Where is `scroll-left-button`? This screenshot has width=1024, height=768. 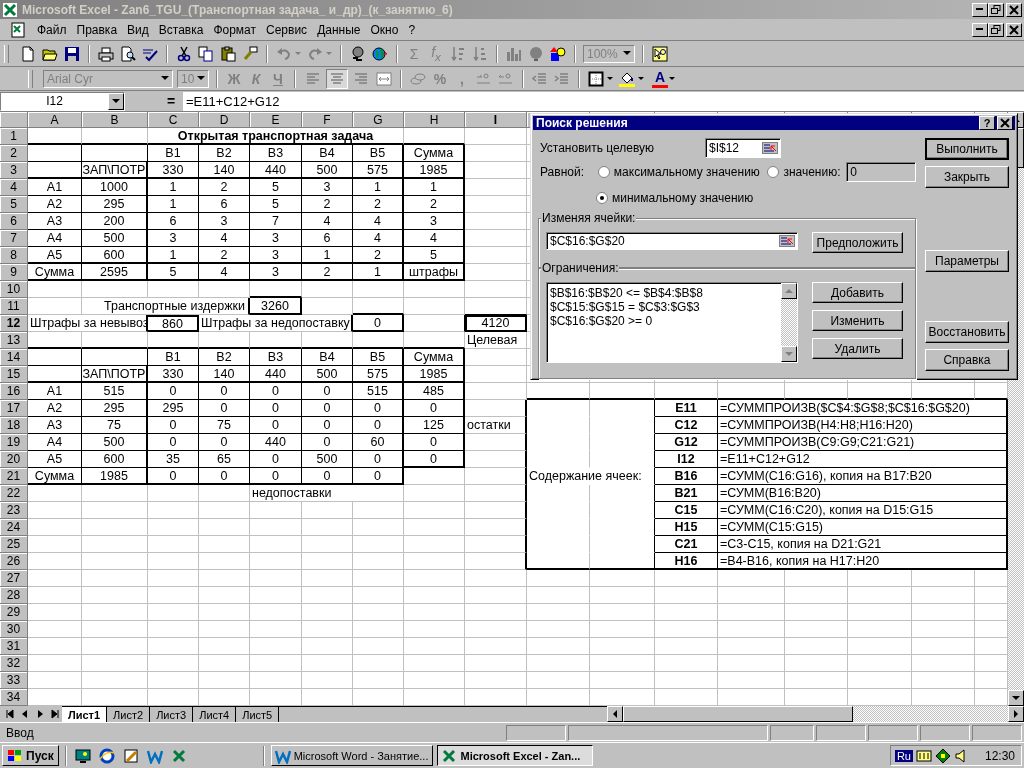 scroll-left-button is located at coordinates (615, 714).